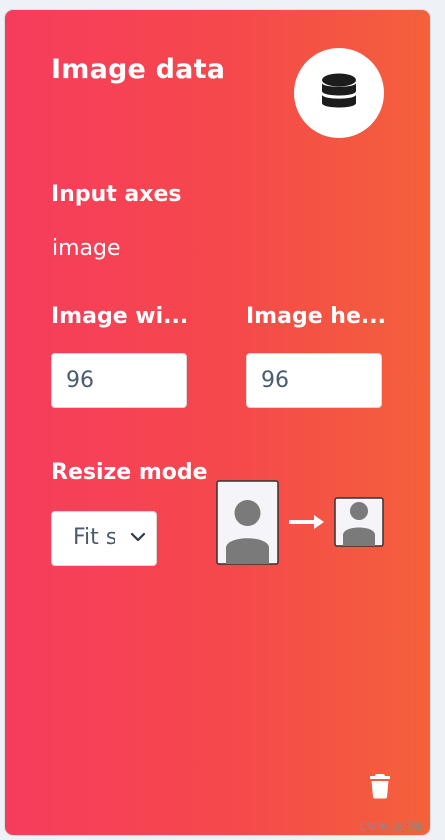 The width and height of the screenshot is (445, 840). I want to click on database-icon, so click(339, 90).